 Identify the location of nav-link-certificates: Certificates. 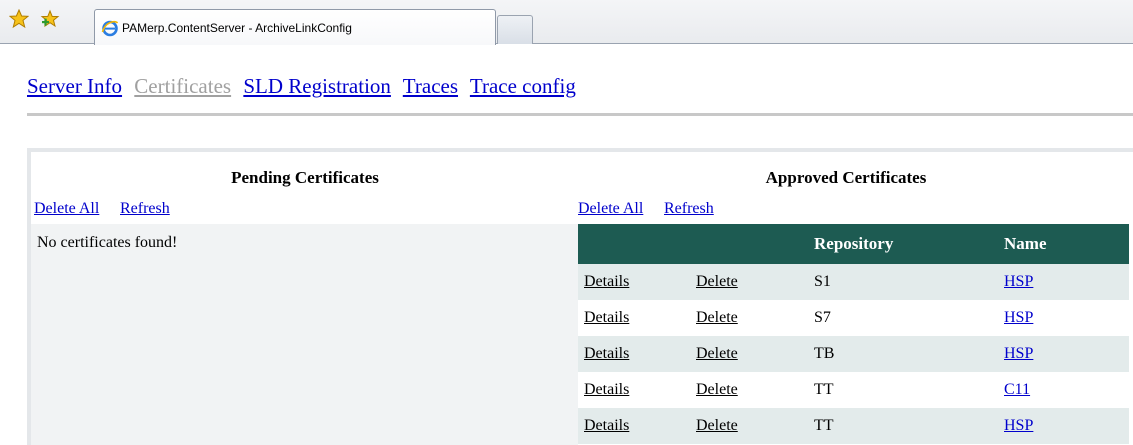
(182, 86).